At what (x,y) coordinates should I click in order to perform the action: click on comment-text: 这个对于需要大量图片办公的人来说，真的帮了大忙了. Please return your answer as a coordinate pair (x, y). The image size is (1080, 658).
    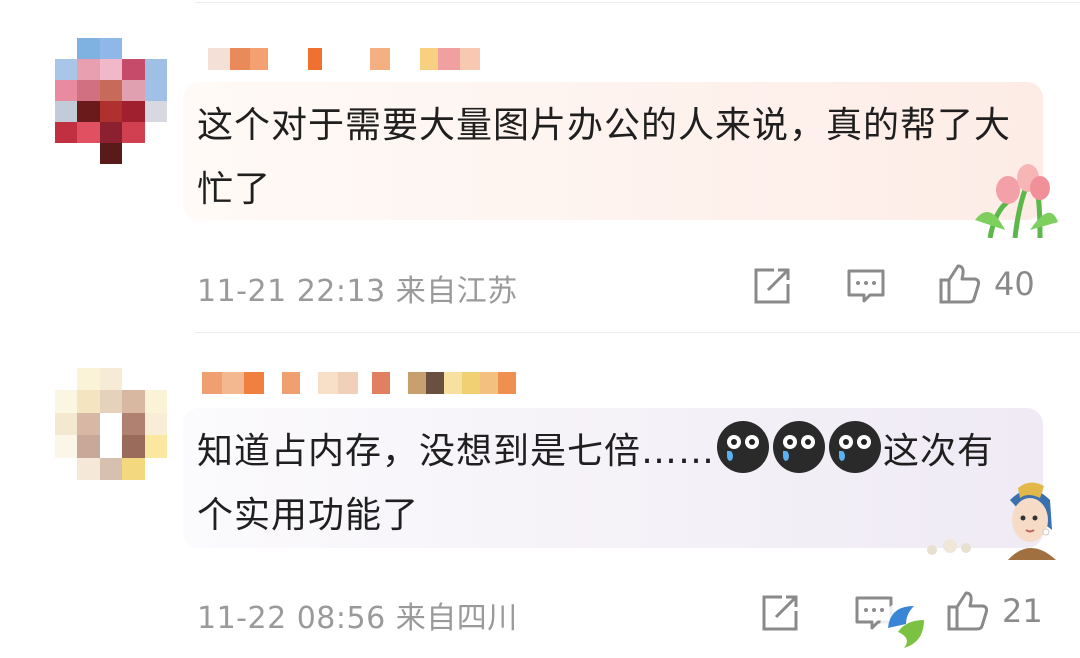
    Looking at the image, I should click on (604, 157).